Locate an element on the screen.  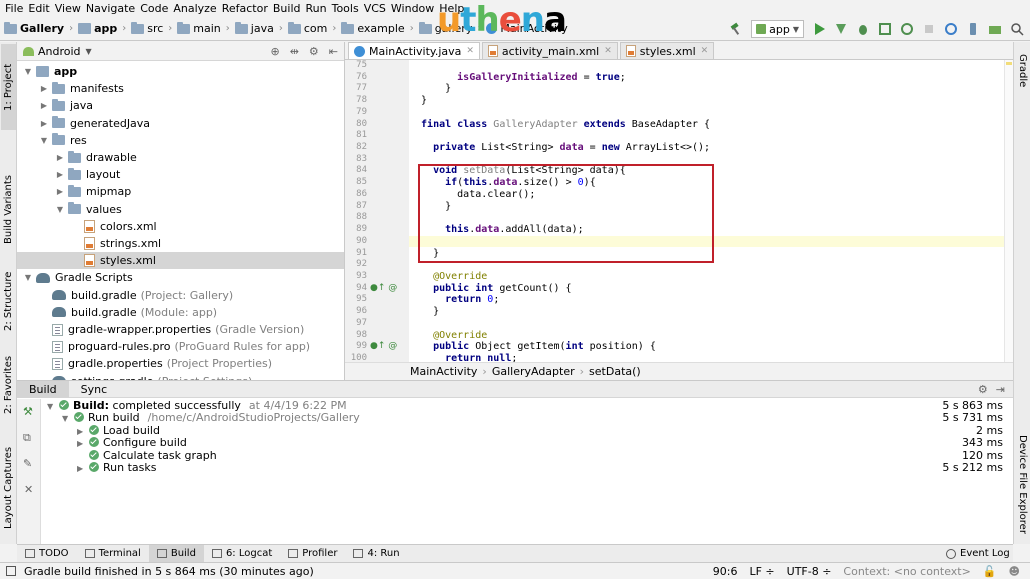
event-log-button: Event Log is located at coordinates (978, 553).